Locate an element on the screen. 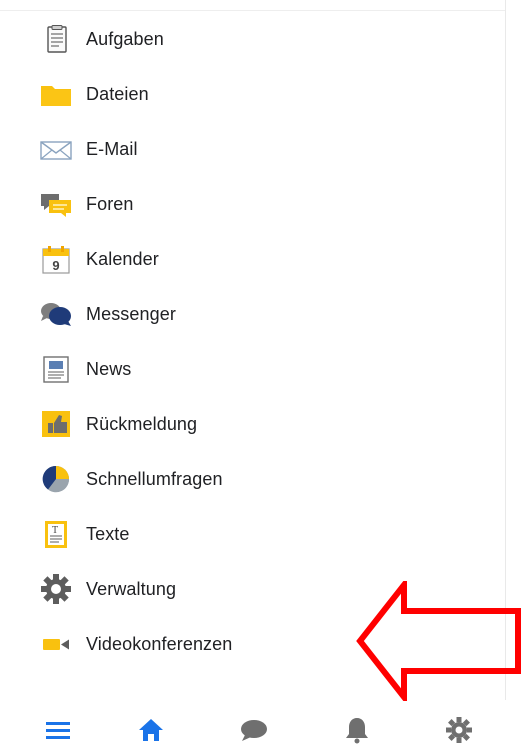  nav-menu-button is located at coordinates (58, 730).